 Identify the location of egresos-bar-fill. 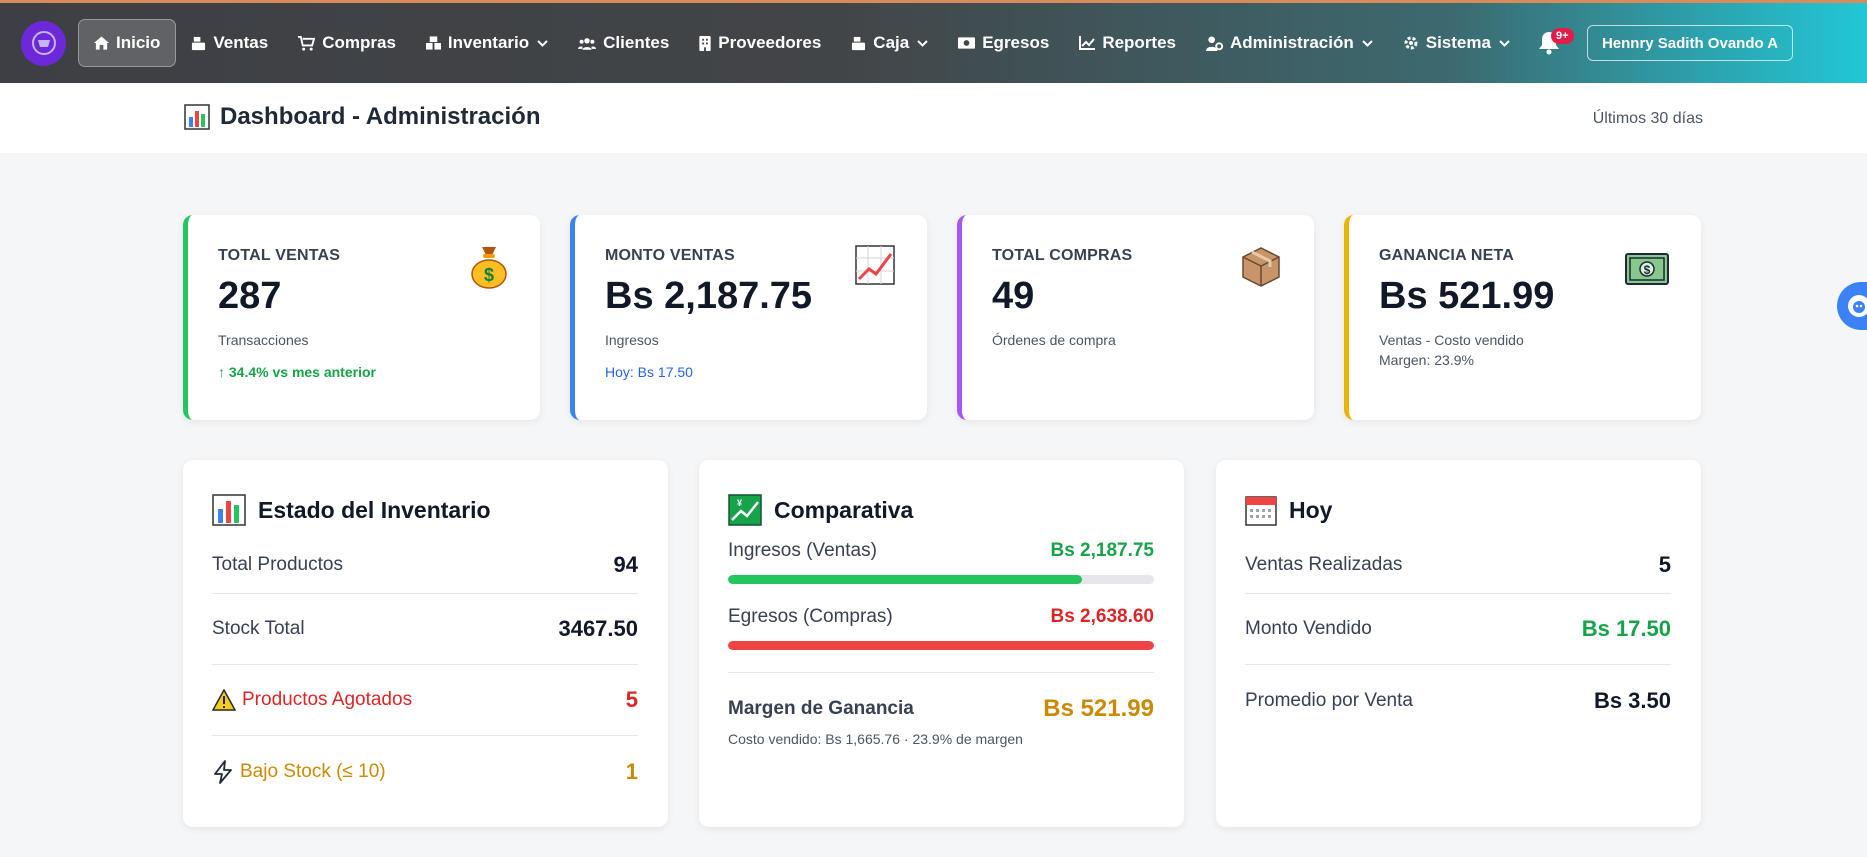
(941, 645).